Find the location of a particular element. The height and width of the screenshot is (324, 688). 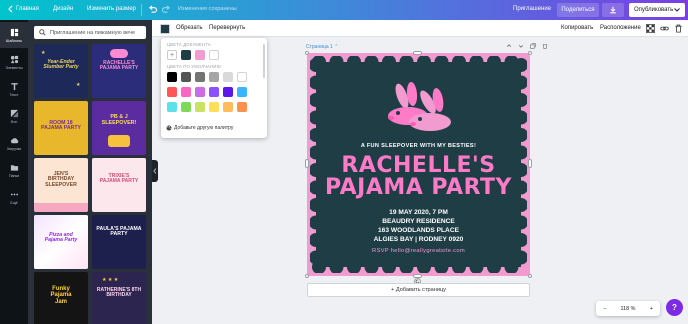

flip-button: Перевернуть is located at coordinates (227, 28).